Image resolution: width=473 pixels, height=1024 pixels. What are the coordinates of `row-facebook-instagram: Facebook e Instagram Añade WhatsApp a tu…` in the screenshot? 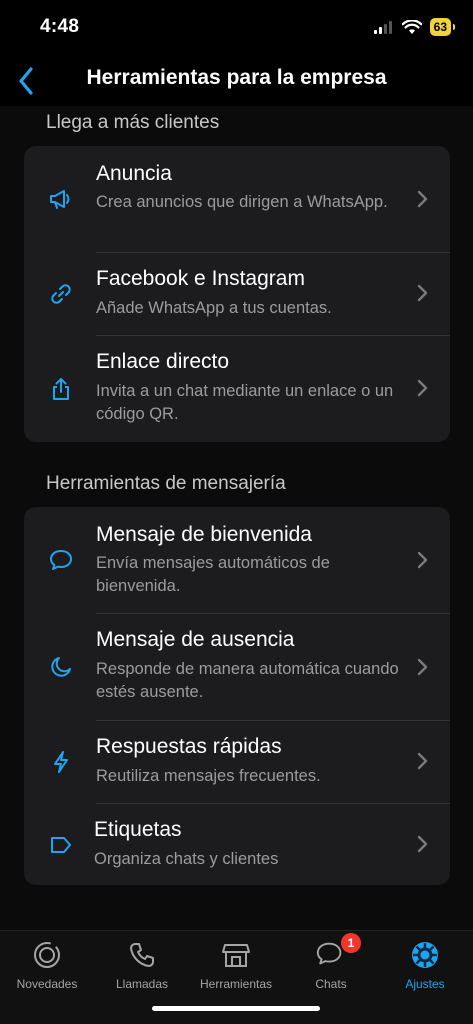 It's located at (237, 294).